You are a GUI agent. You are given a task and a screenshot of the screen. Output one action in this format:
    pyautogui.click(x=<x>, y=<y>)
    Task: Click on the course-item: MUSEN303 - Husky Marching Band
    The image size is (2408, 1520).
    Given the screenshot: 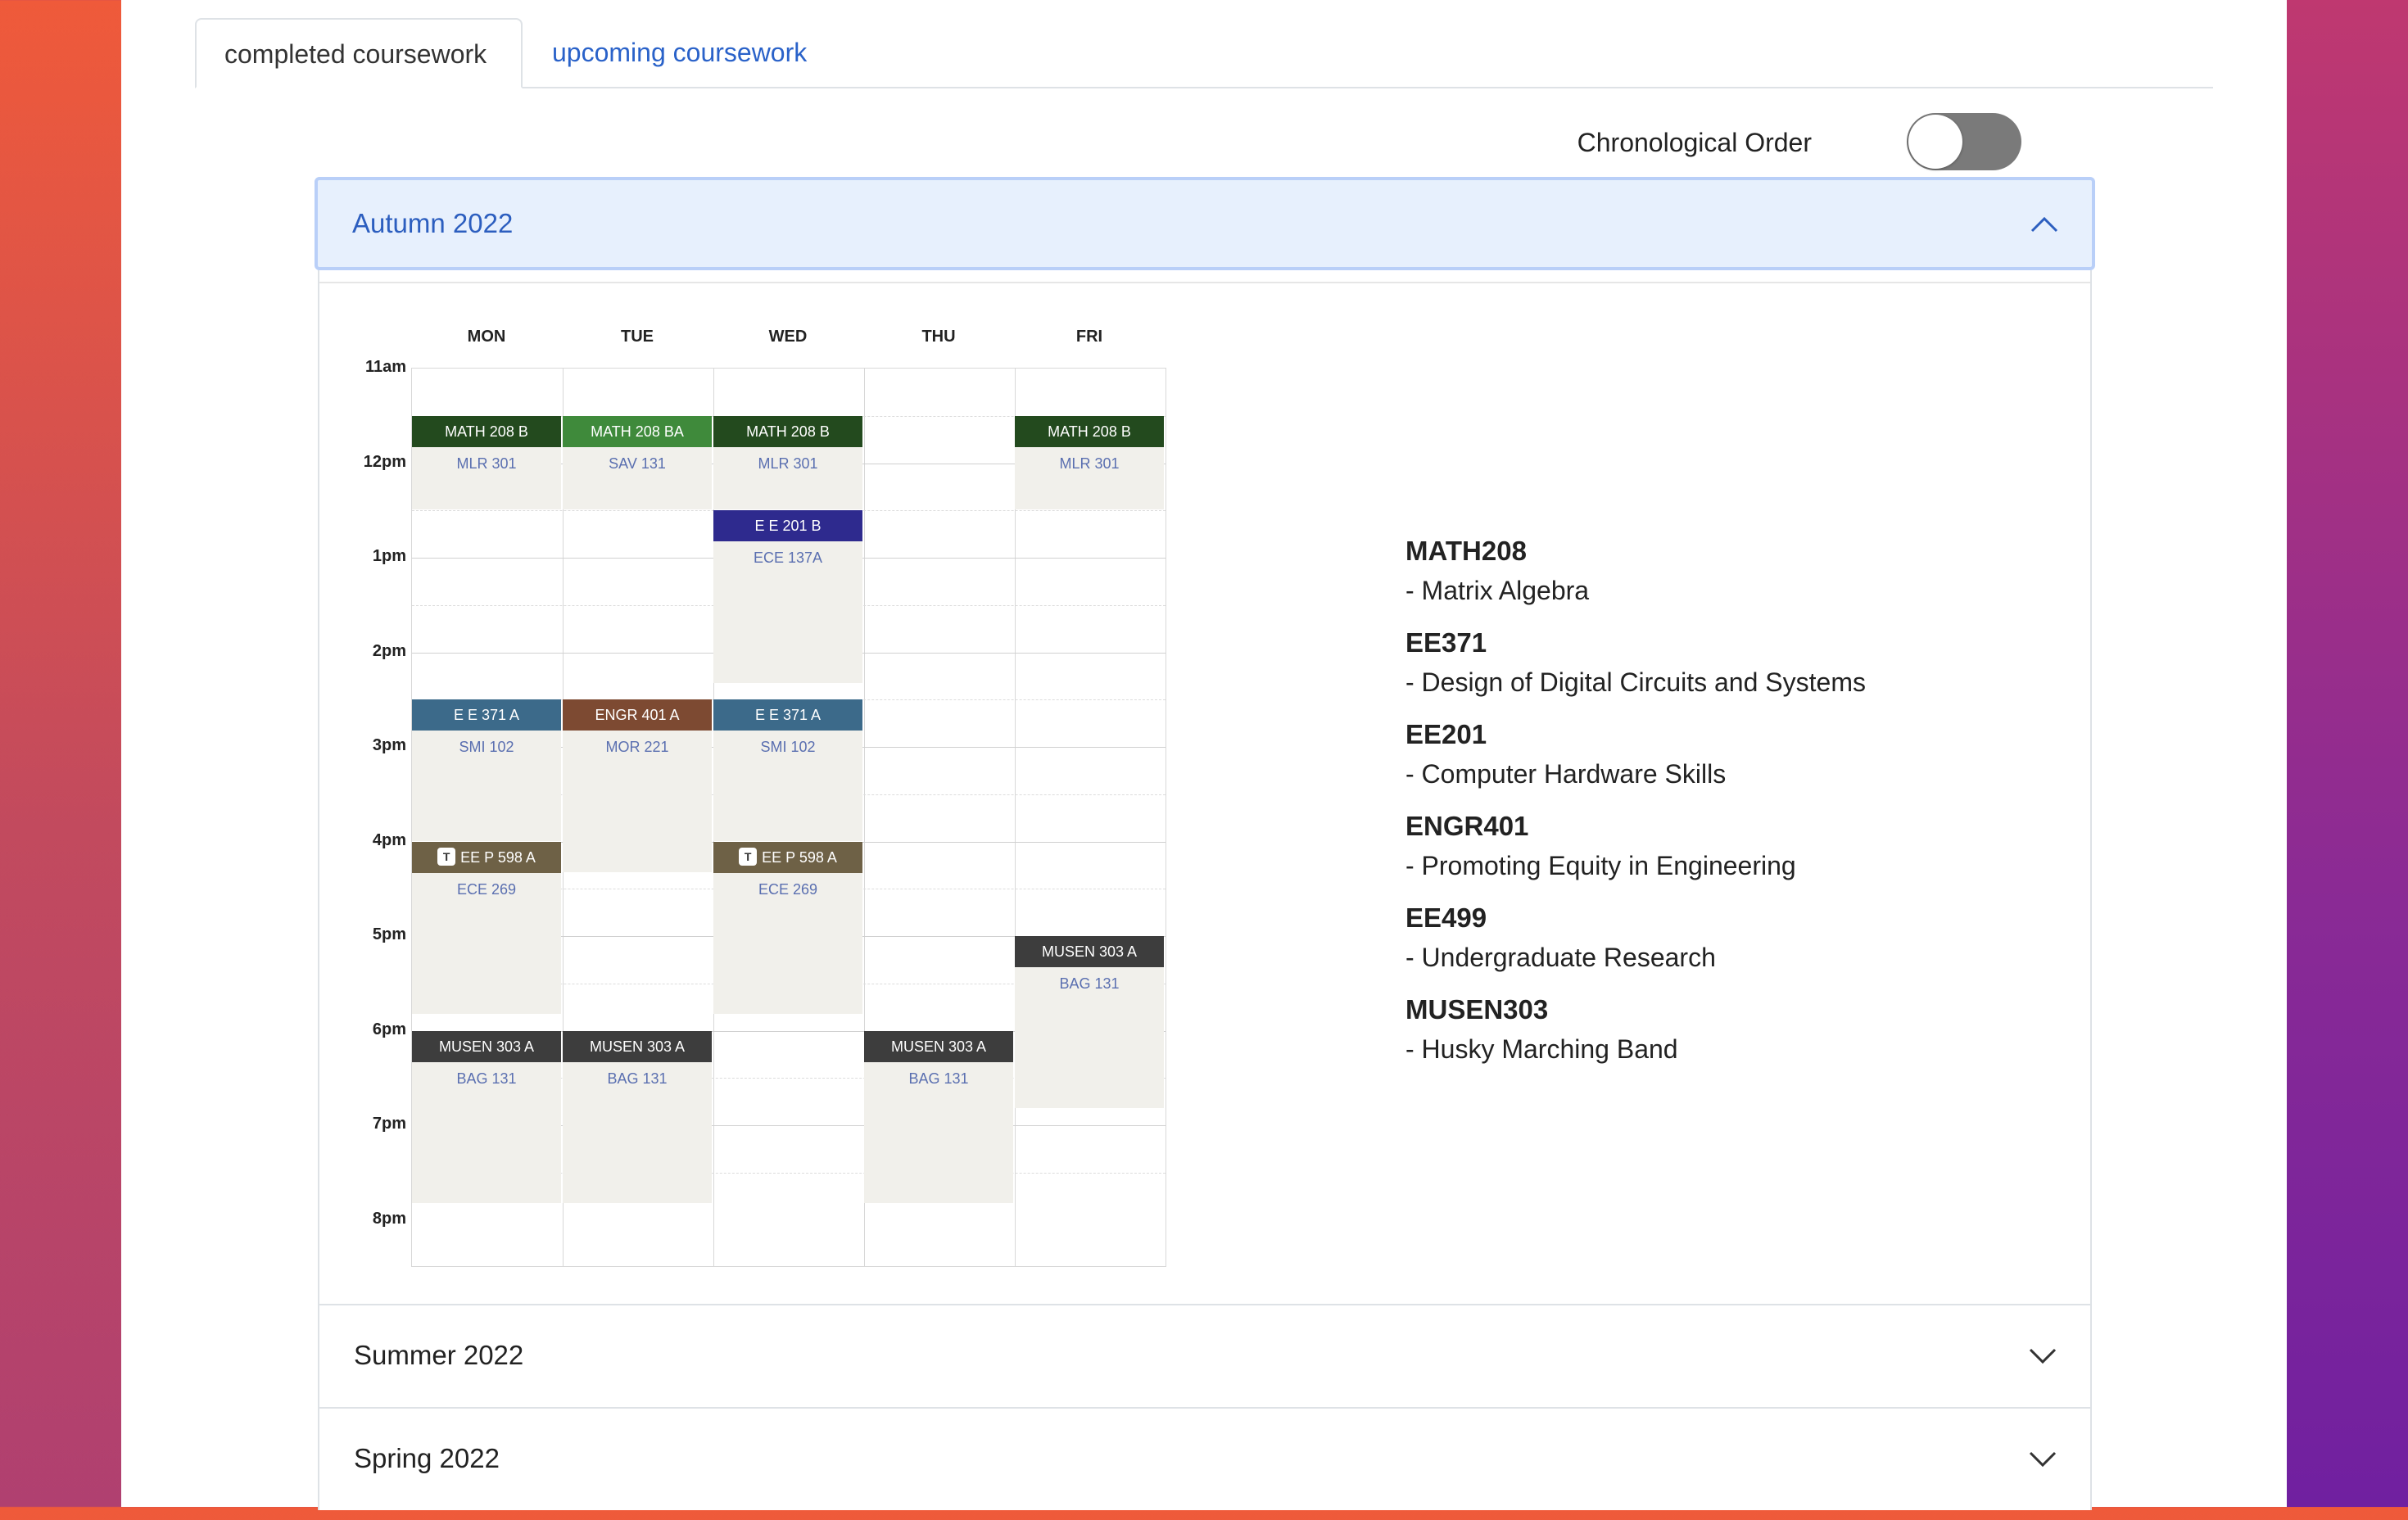 What is the action you would take?
    pyautogui.click(x=1692, y=1037)
    